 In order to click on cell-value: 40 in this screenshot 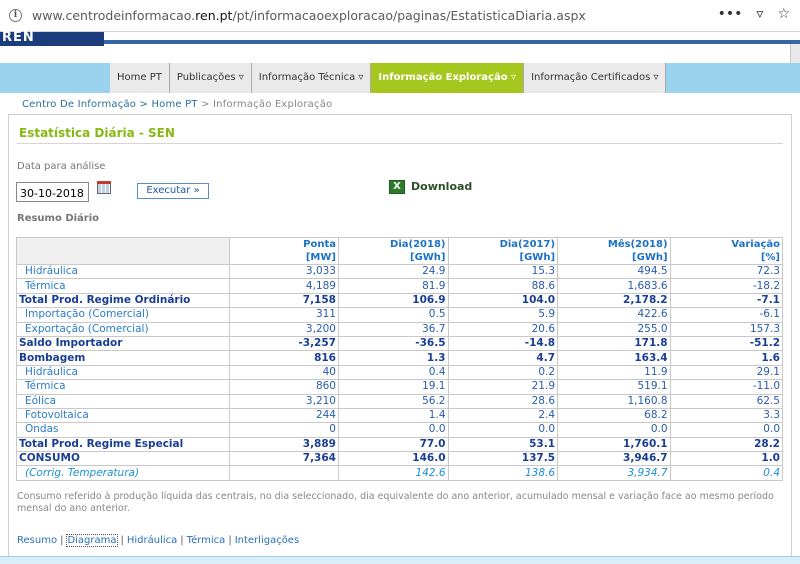, I will do `click(283, 372)`.